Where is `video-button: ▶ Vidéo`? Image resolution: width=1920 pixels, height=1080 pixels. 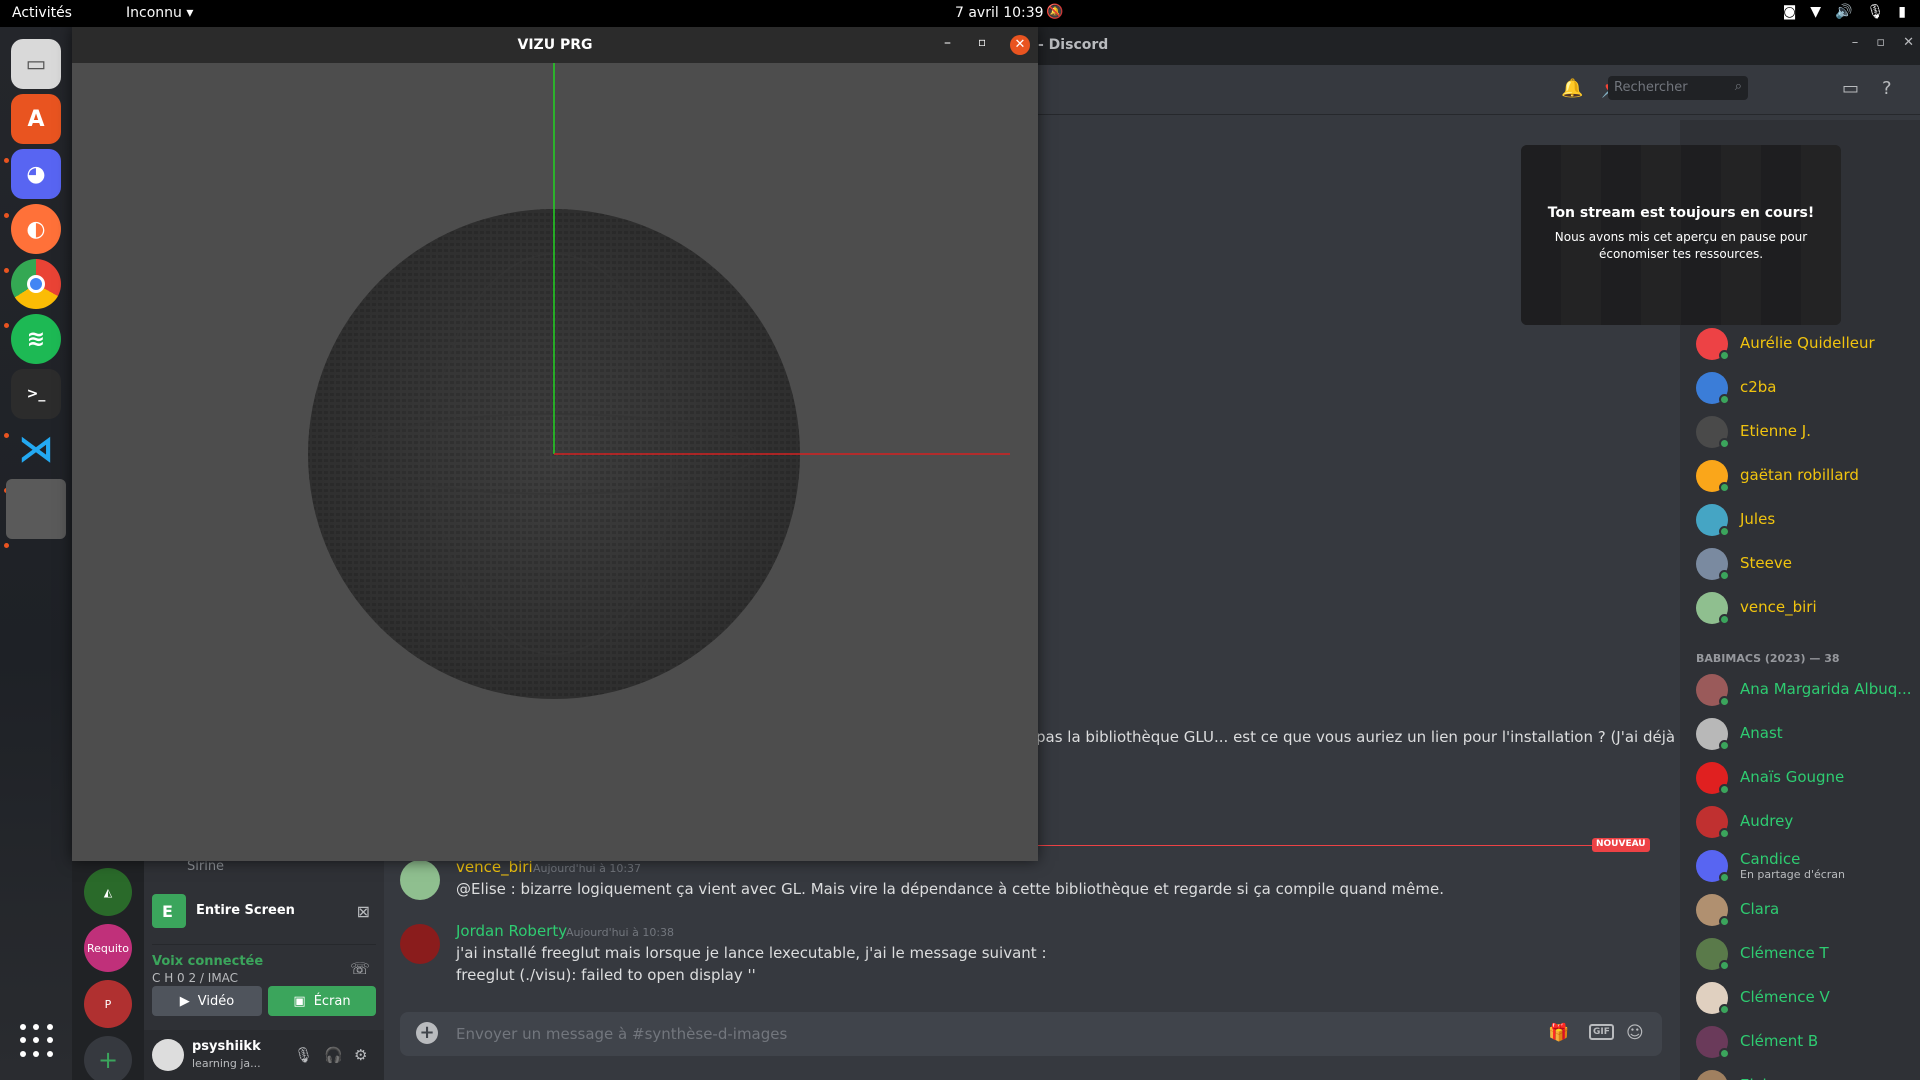 video-button: ▶ Vidéo is located at coordinates (207, 1001).